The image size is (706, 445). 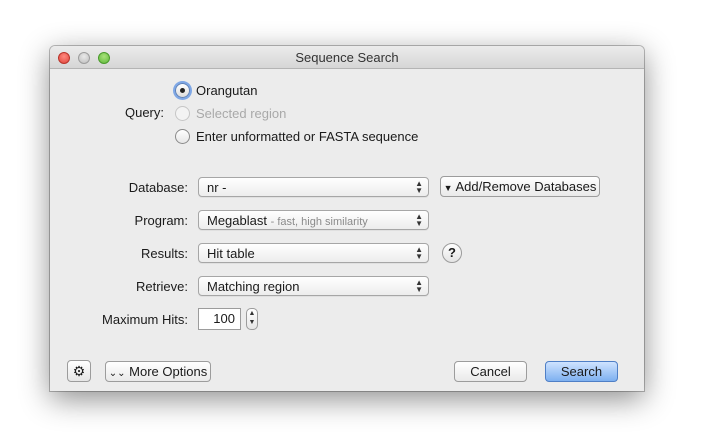 What do you see at coordinates (231, 253) in the screenshot?
I see `results-value: Hit table` at bounding box center [231, 253].